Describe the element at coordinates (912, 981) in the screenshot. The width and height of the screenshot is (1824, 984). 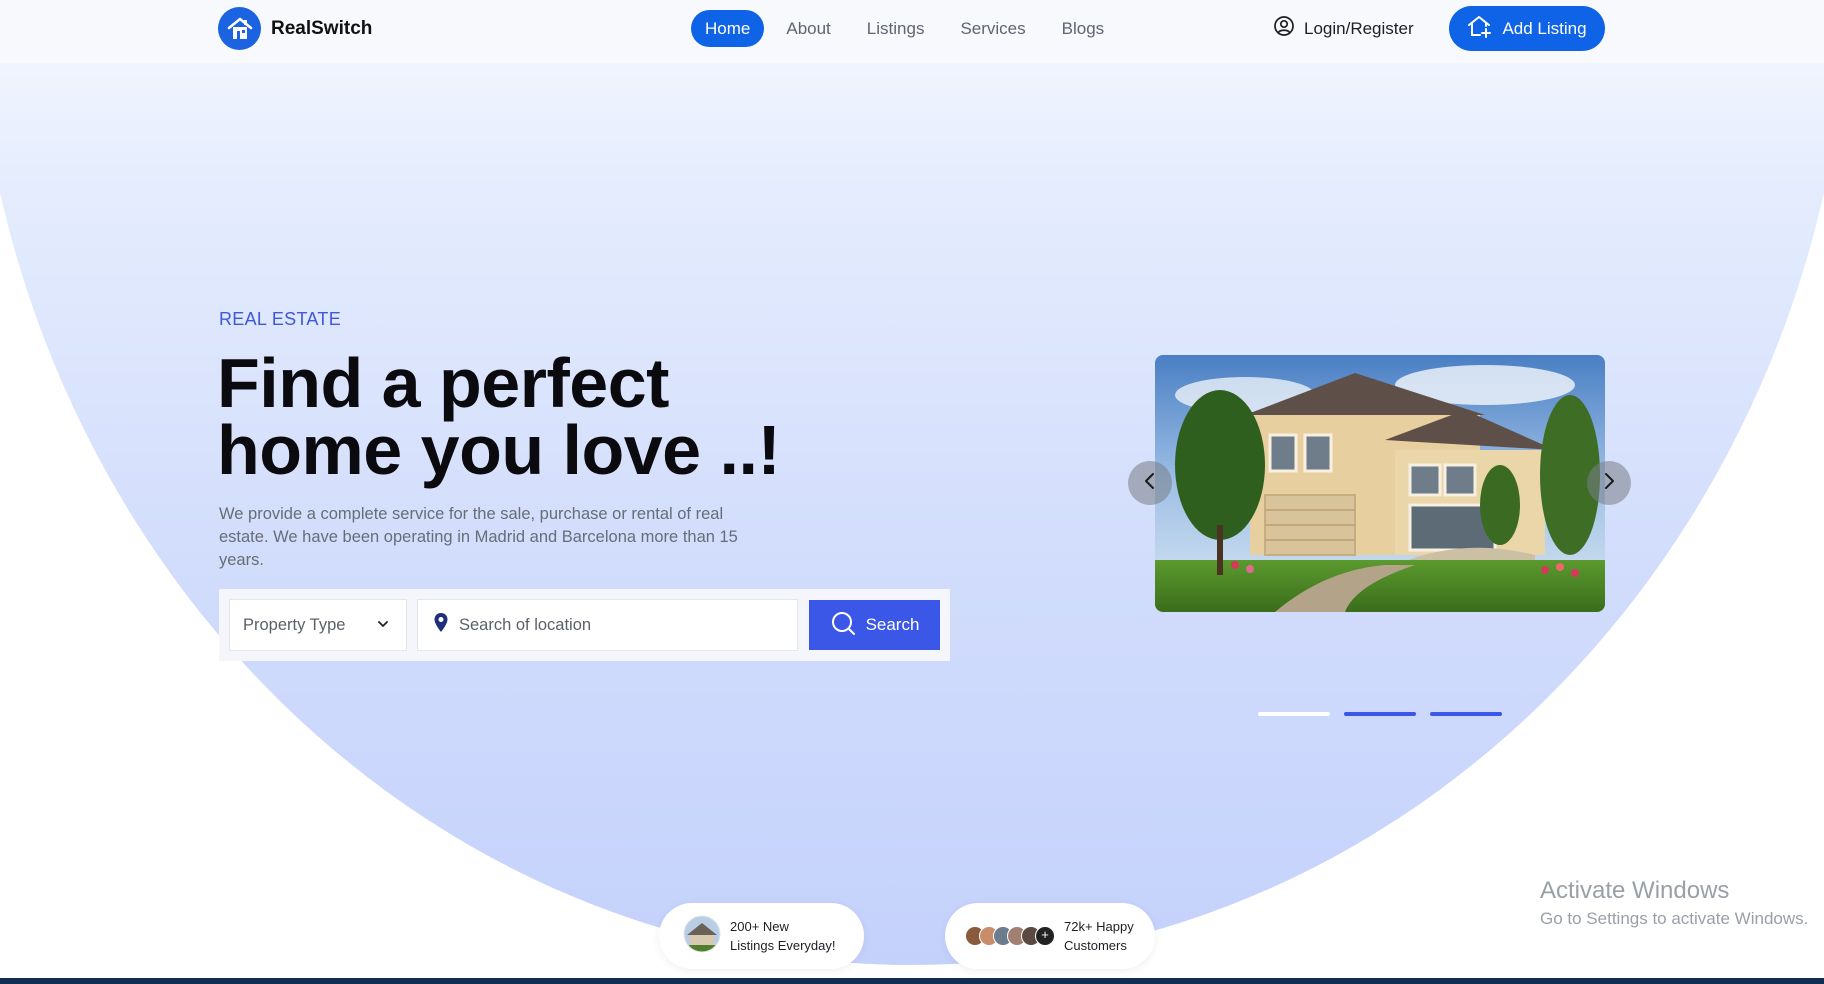
I see `bottom-edge-strip` at that location.